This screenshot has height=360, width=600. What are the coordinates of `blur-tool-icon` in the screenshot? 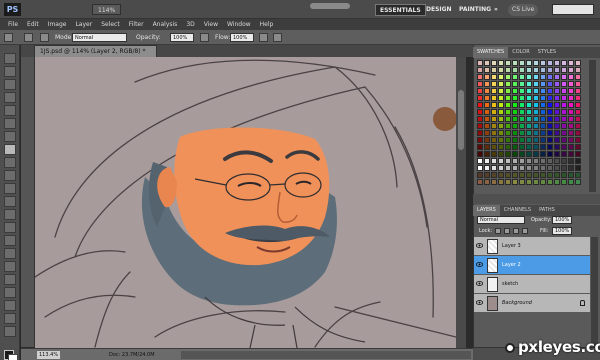 It's located at (10, 214).